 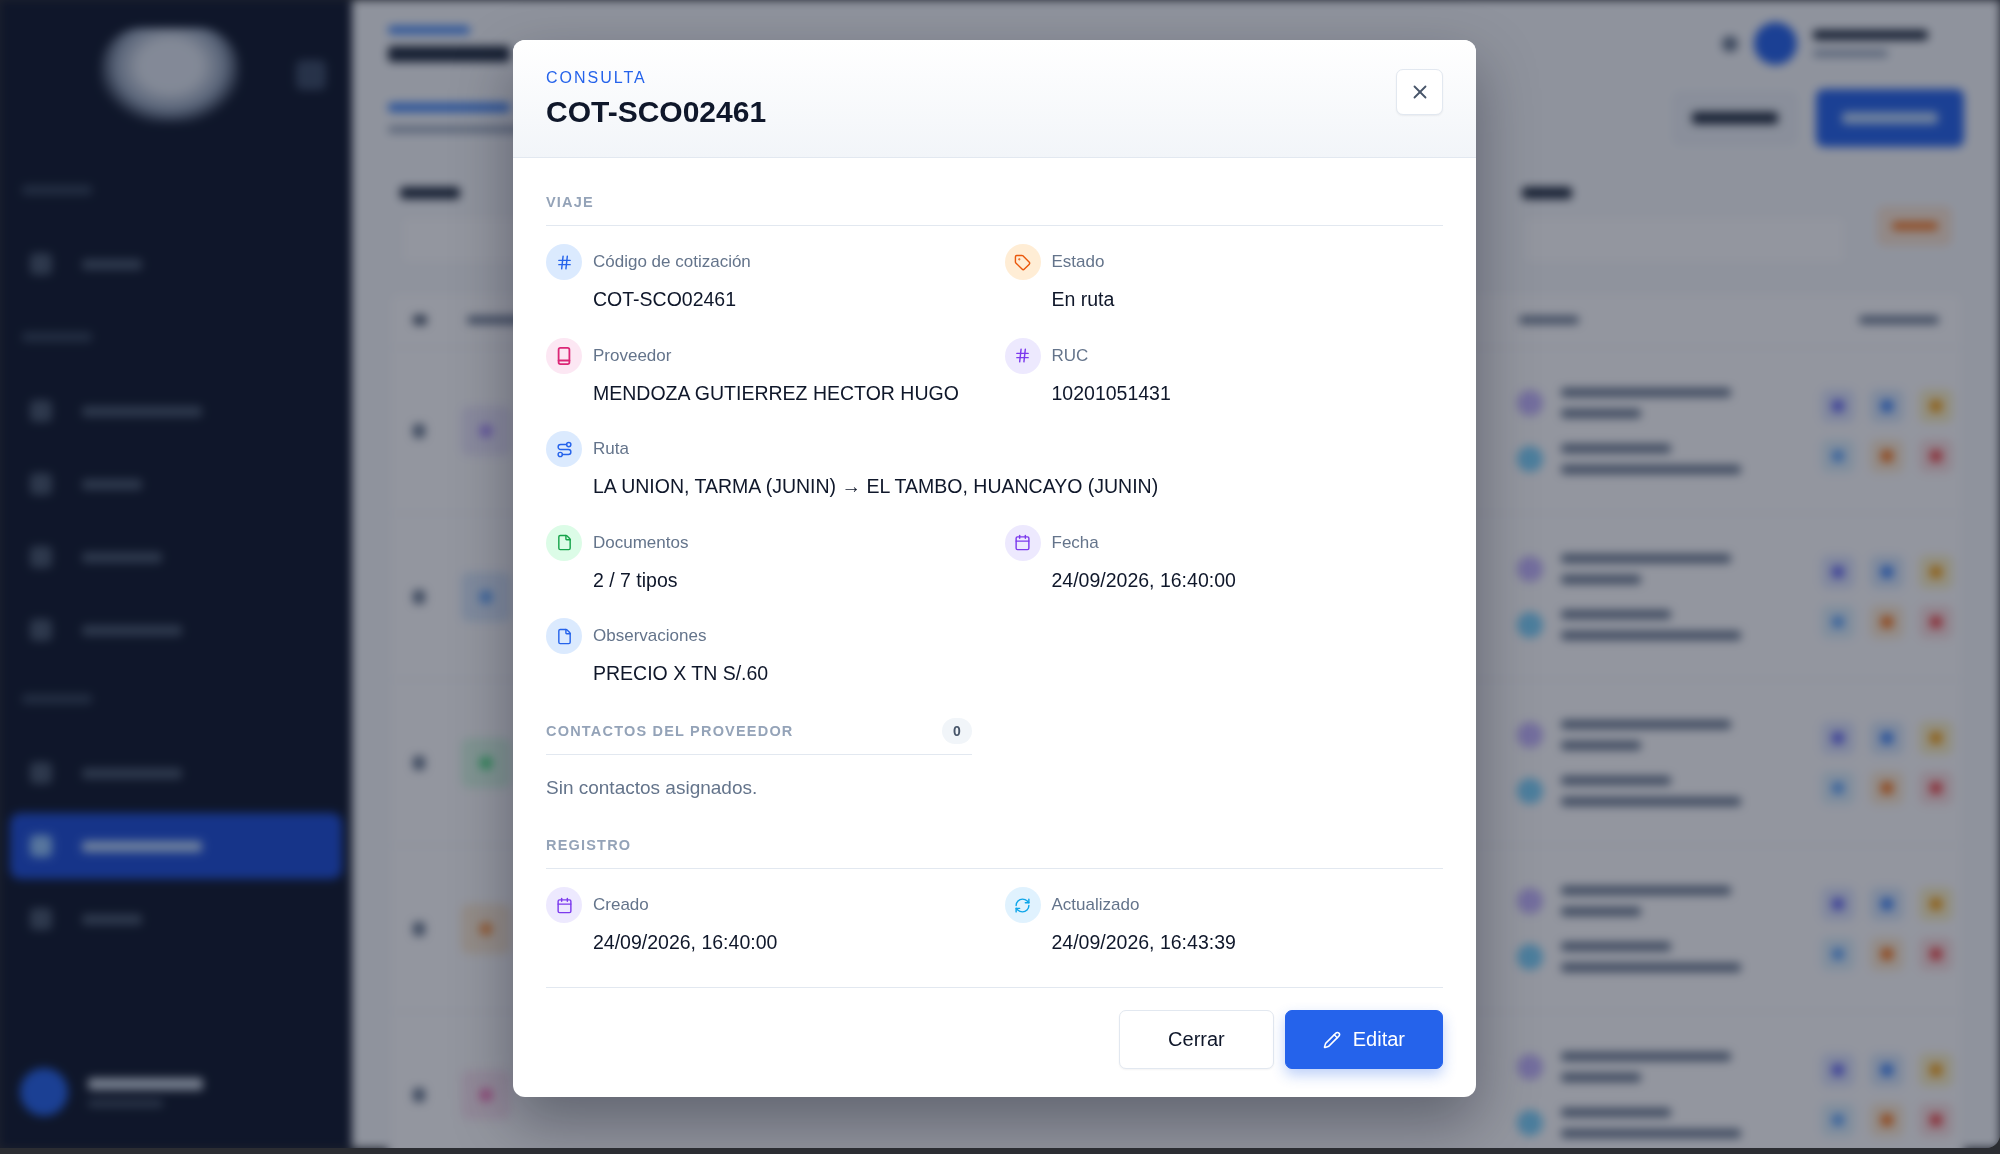 I want to click on field-label: Estado, so click(x=1078, y=262).